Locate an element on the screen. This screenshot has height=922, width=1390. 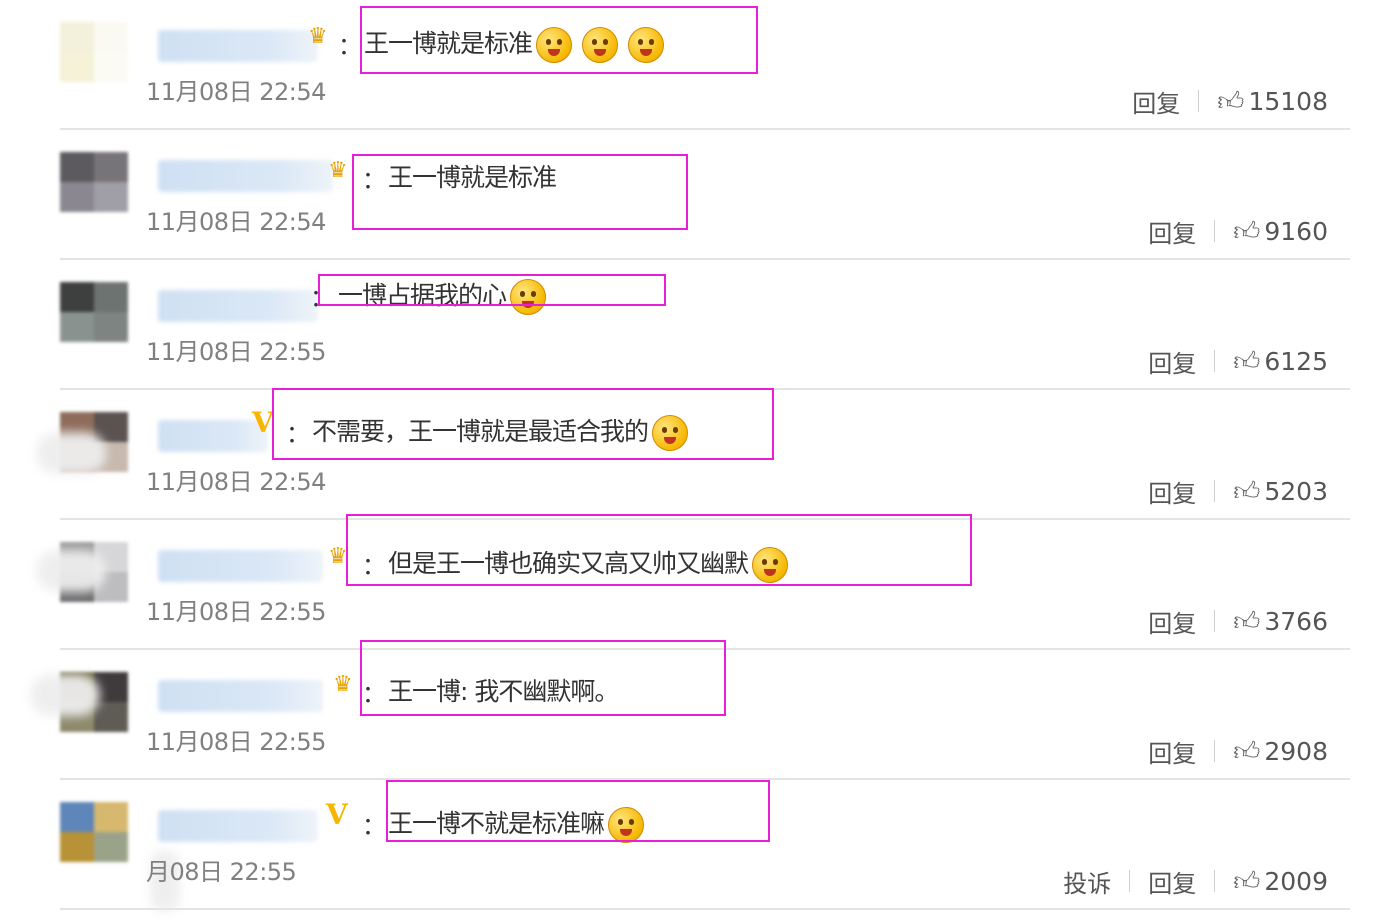
comment-text-content: 王一博: 我不幽默啊。 is located at coordinates (503, 691).